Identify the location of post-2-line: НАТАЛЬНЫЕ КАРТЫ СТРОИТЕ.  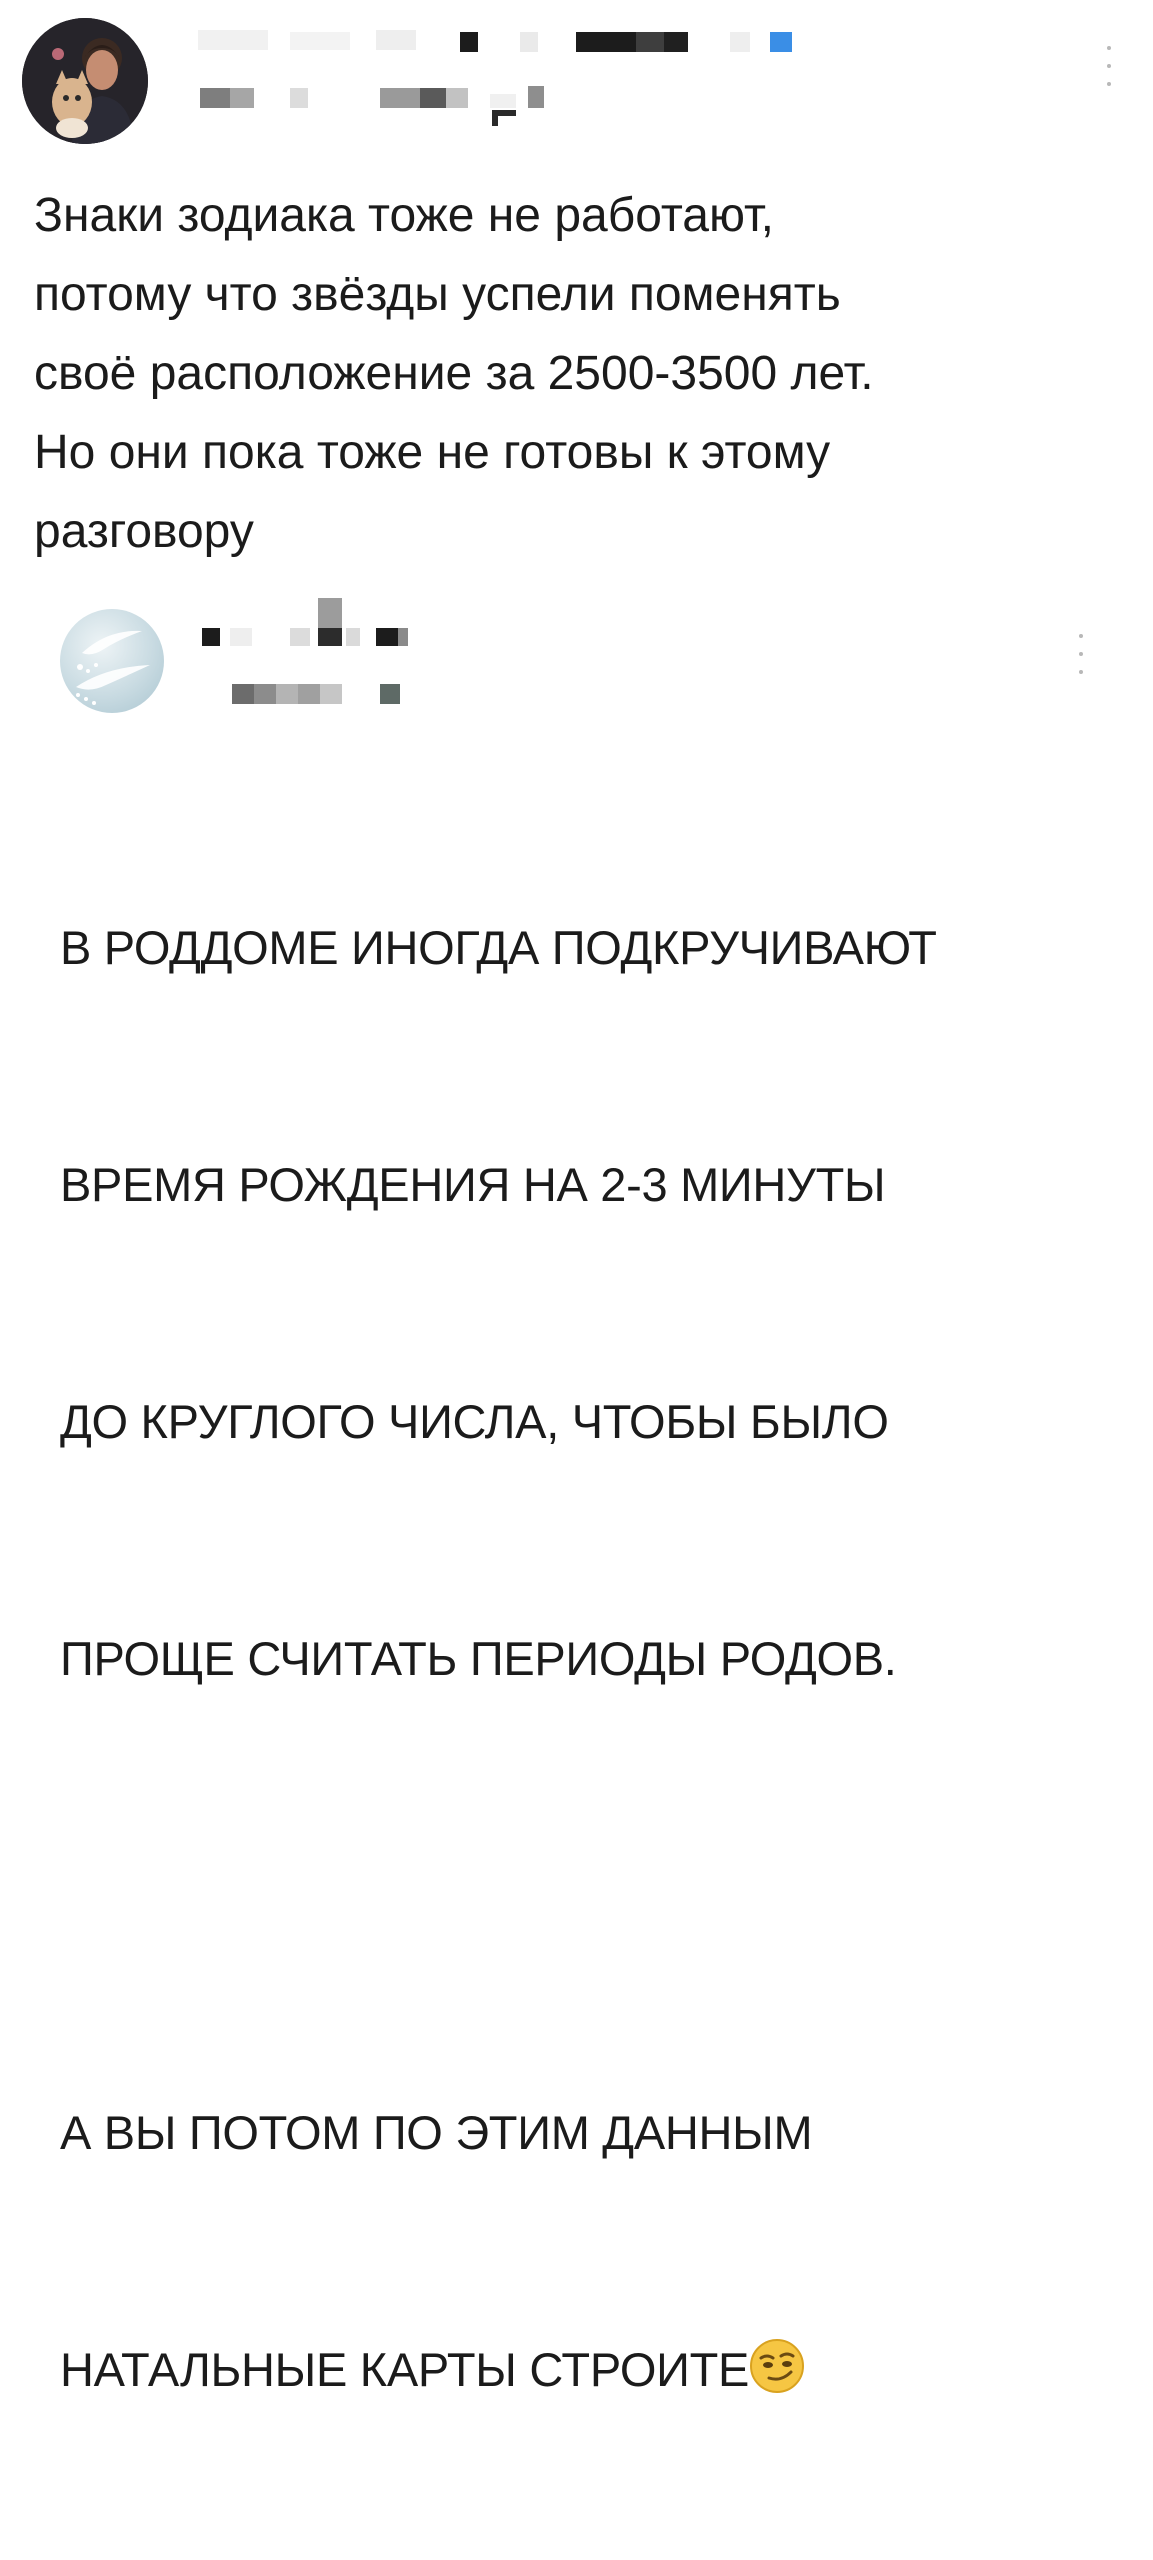
(405, 2369).